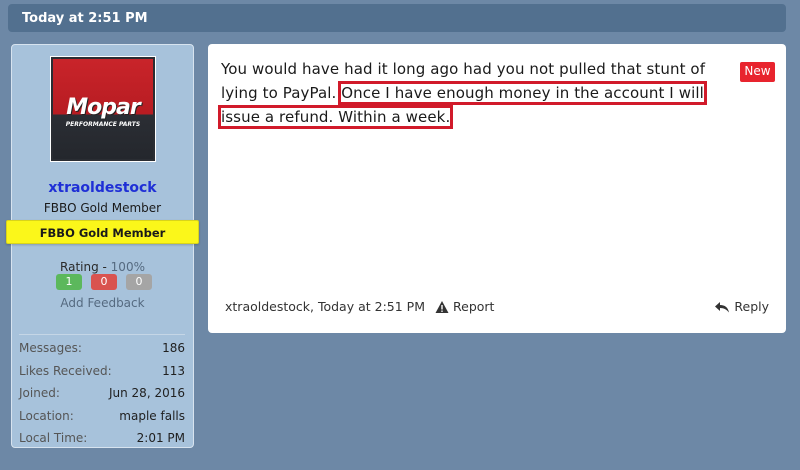  I want to click on post-footer-left: xtraoldestock, Today at 2:51 PM Report, so click(359, 306).